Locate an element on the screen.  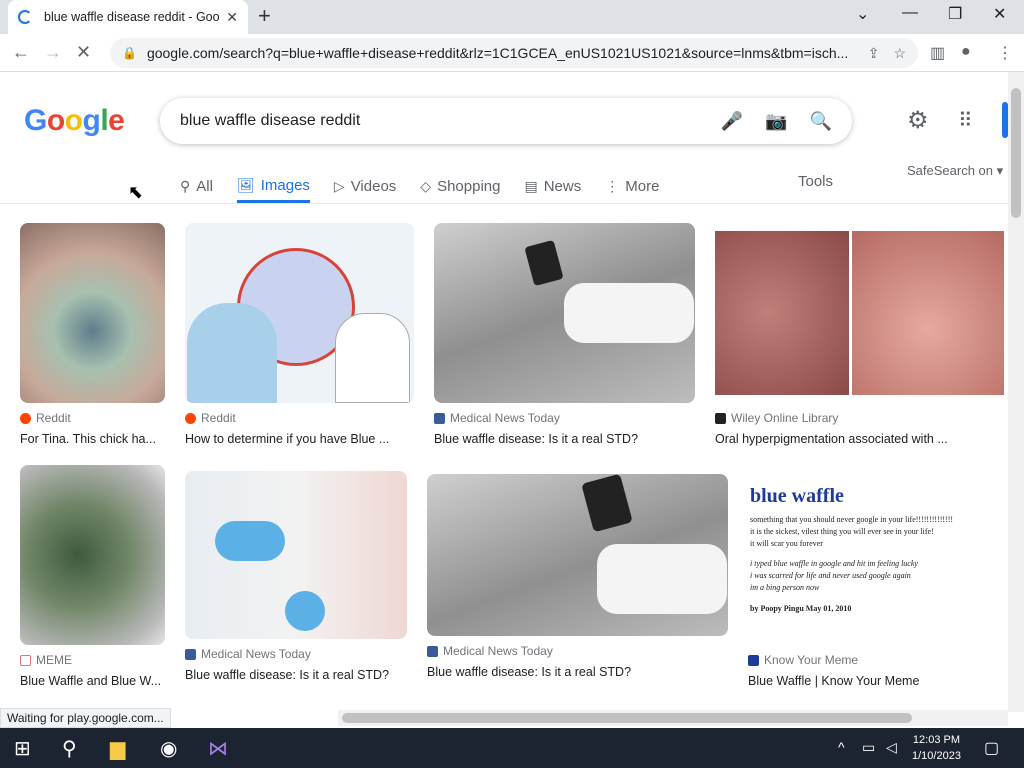
volume-icon: ◁ is located at coordinates (891, 747).